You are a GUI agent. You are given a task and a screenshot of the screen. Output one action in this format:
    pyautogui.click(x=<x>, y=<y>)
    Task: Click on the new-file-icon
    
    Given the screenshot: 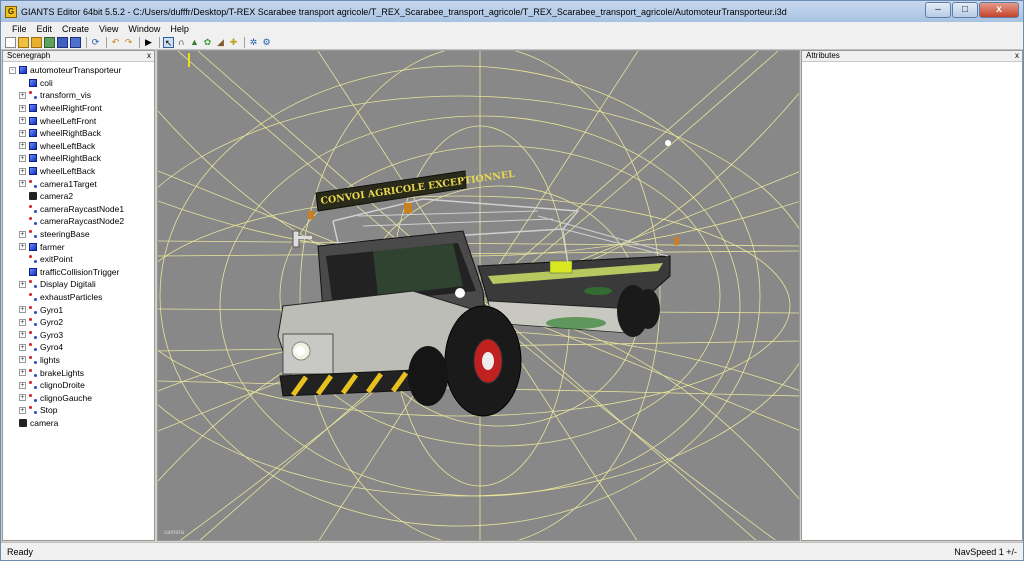 What is the action you would take?
    pyautogui.click(x=10, y=42)
    